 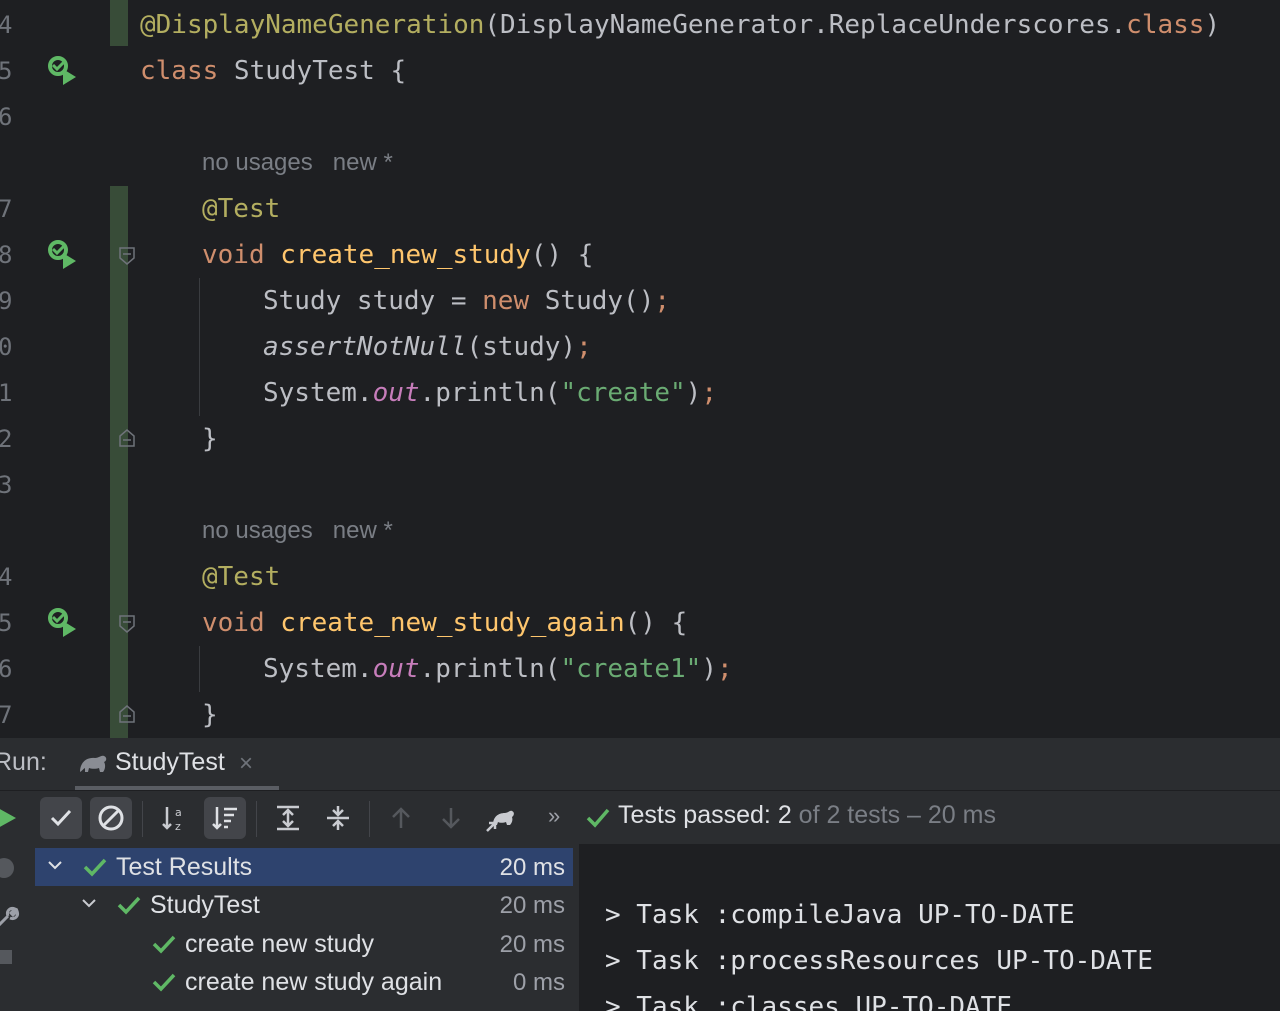 I want to click on expand-all-button, so click(x=288, y=818).